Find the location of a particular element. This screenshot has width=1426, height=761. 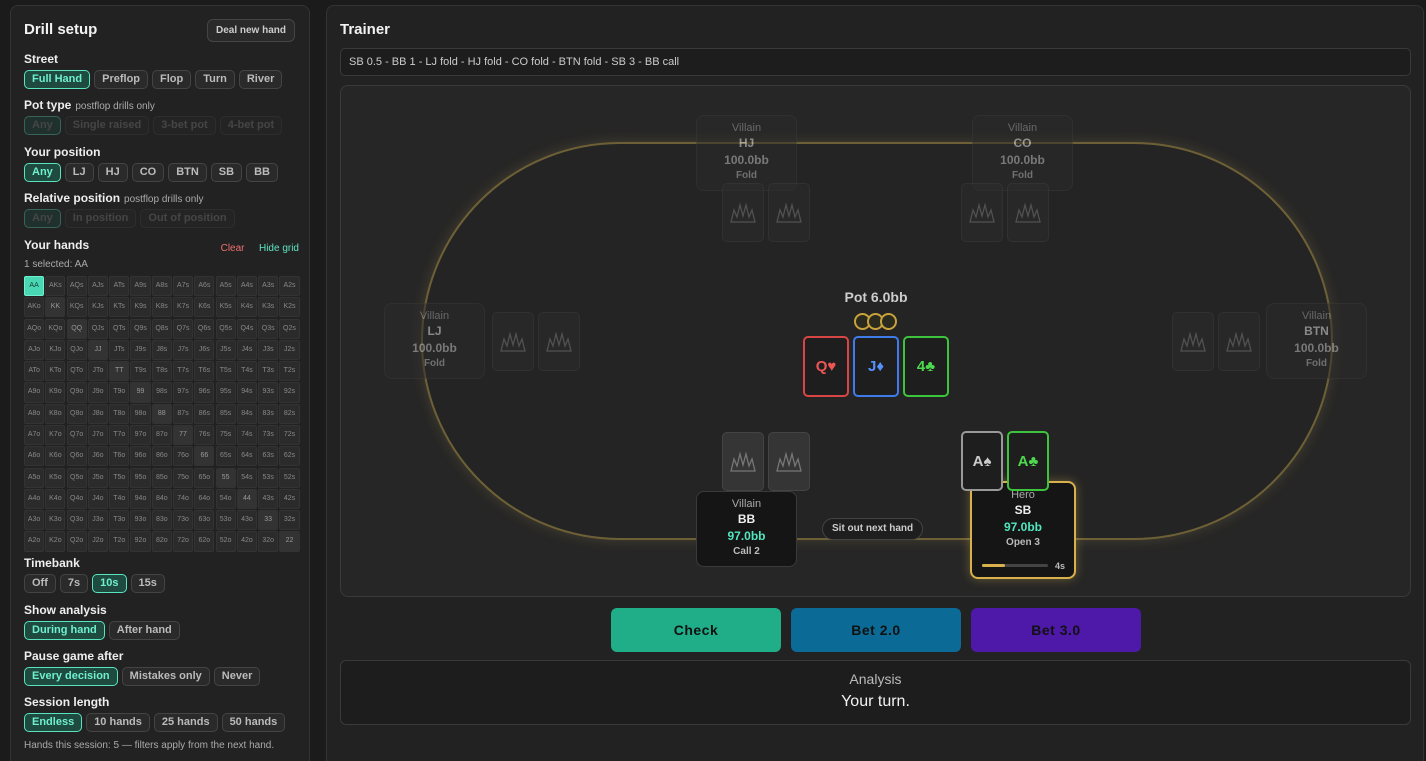

position-option-co: CO is located at coordinates (148, 172).